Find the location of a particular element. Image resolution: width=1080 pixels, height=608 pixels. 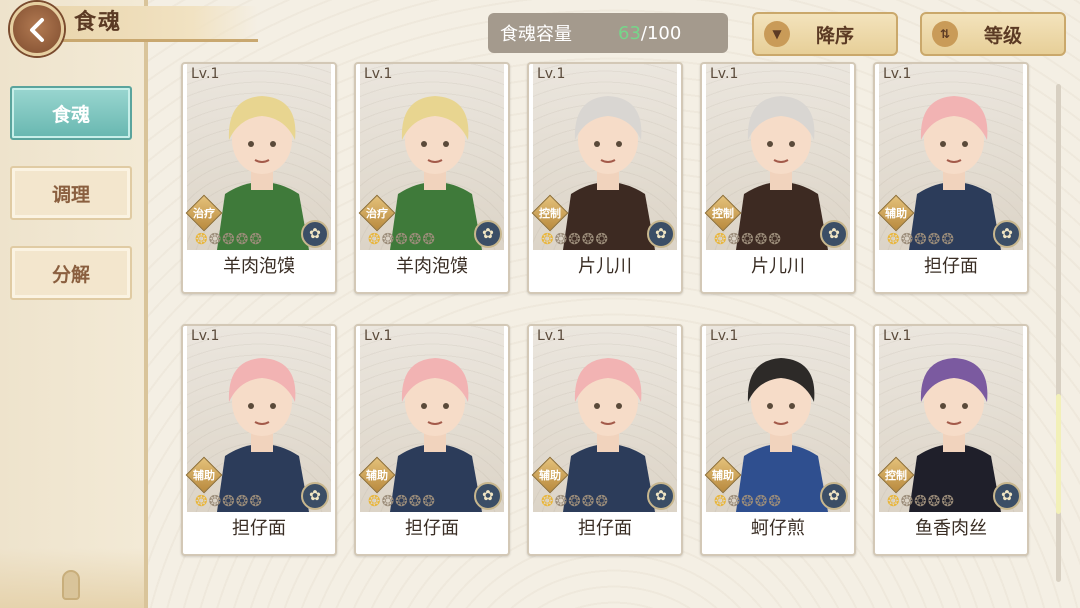

tab-disassemble: 分解 is located at coordinates (71, 273).